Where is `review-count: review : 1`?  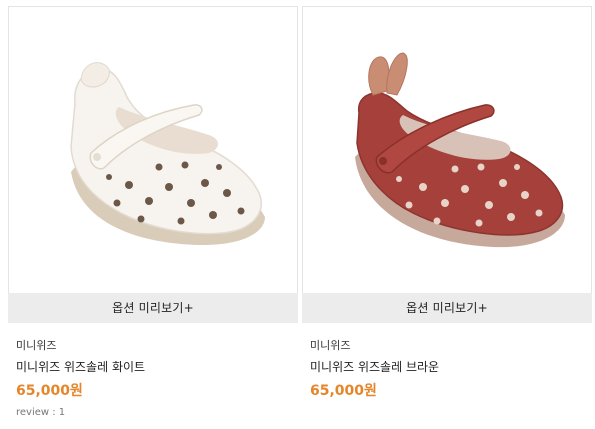 review-count: review : 1 is located at coordinates (41, 412).